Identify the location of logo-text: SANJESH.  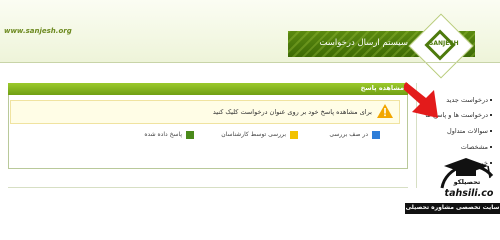
(444, 43).